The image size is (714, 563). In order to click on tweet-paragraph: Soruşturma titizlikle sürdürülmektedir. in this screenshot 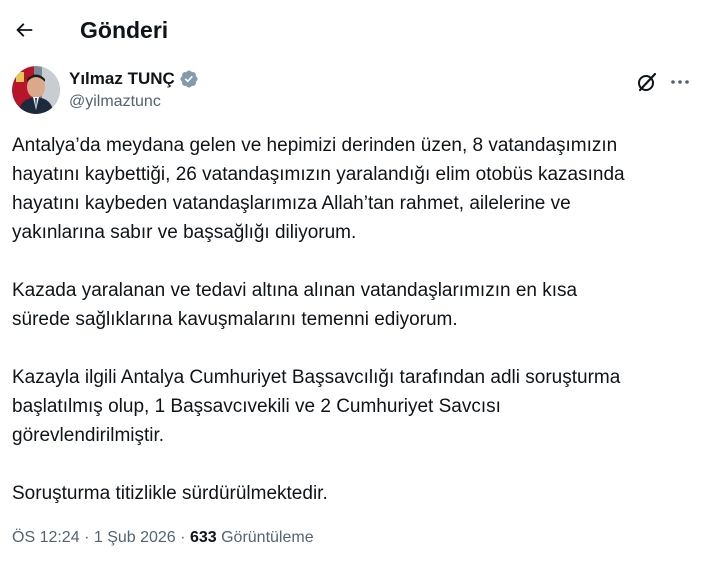, I will do `click(357, 493)`.